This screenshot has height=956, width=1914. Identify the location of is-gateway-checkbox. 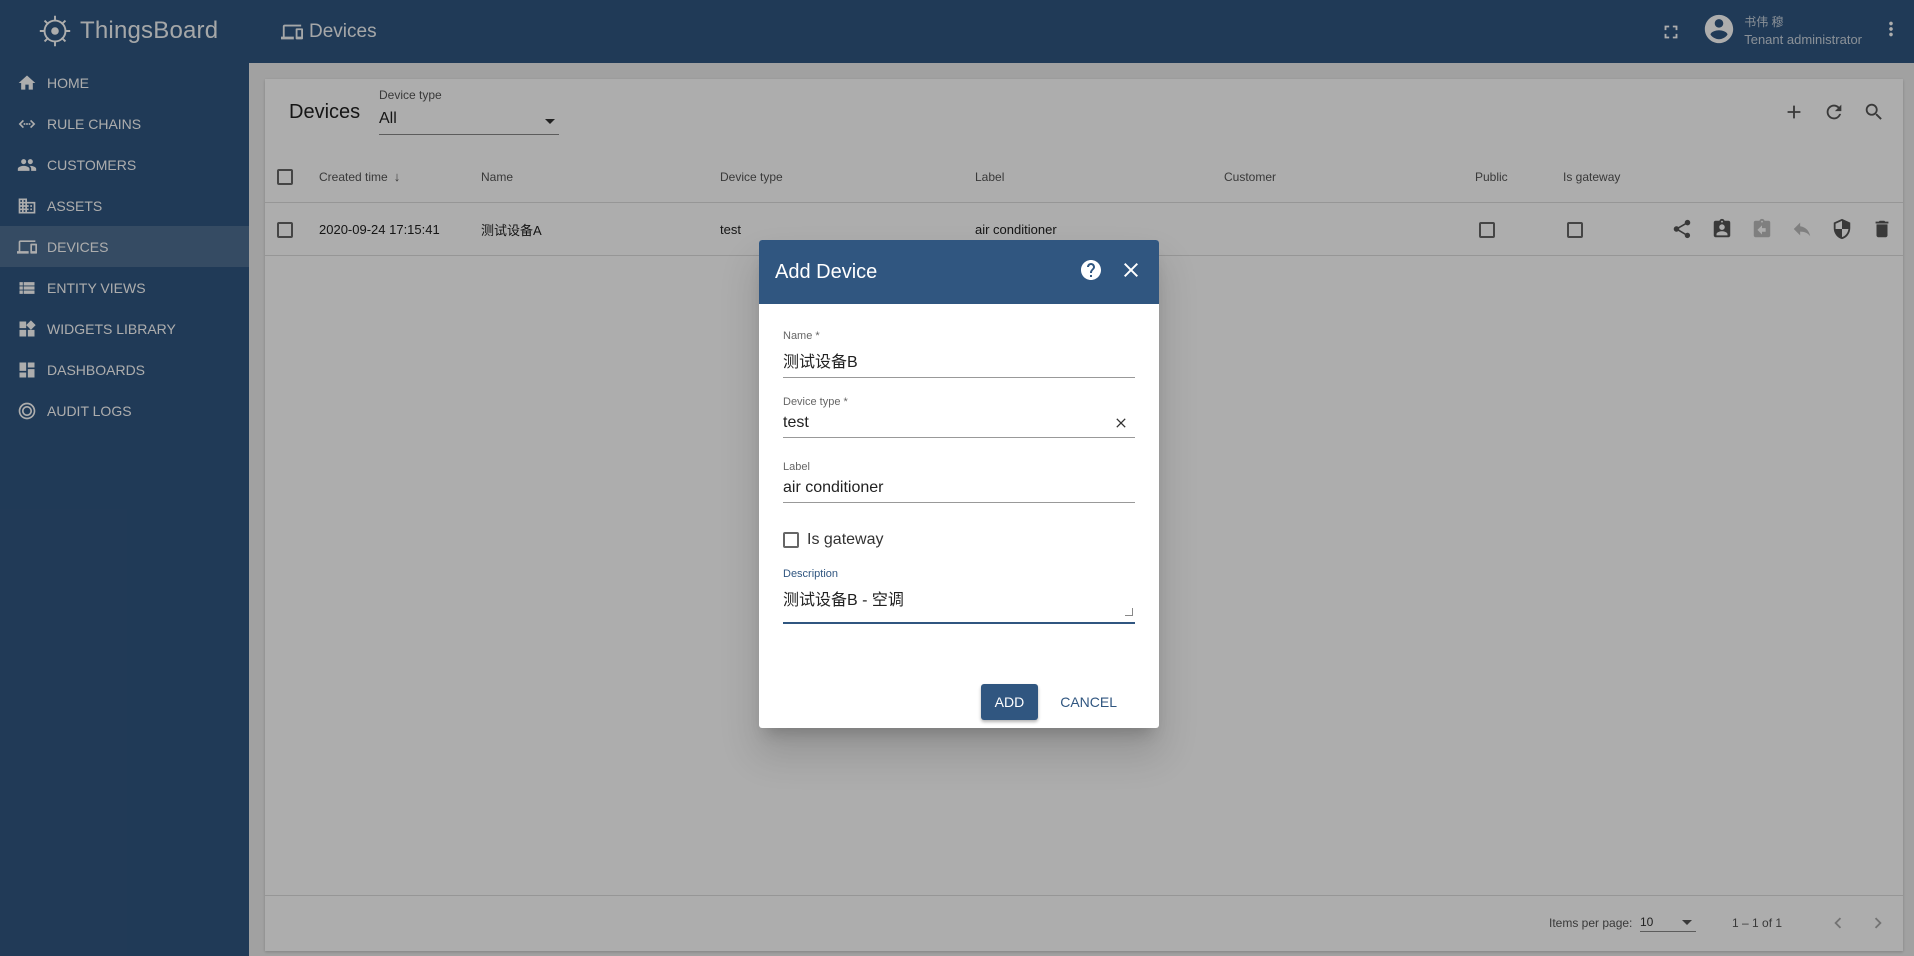
(791, 540).